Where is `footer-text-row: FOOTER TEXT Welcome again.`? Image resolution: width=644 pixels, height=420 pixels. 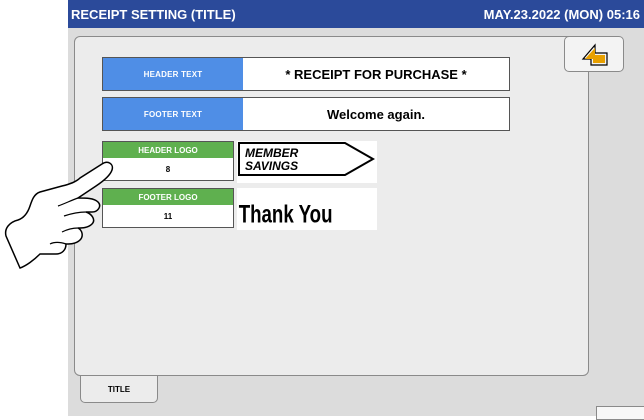
footer-text-row: FOOTER TEXT Welcome again. is located at coordinates (306, 114).